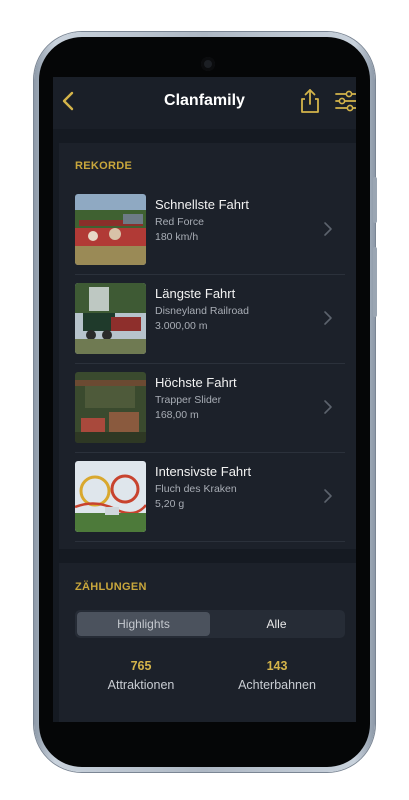 The height and width of the screenshot is (800, 409). Describe the element at coordinates (143, 624) in the screenshot. I see `tab-highlights: Highlights` at that location.